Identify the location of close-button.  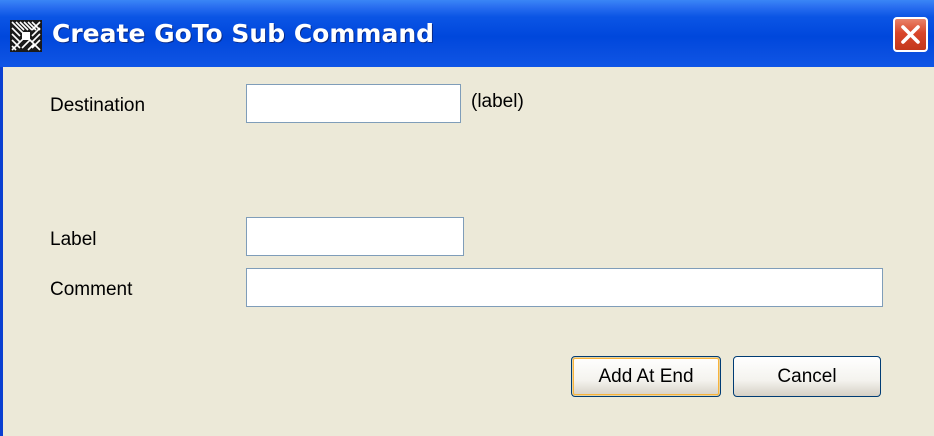
(910, 34).